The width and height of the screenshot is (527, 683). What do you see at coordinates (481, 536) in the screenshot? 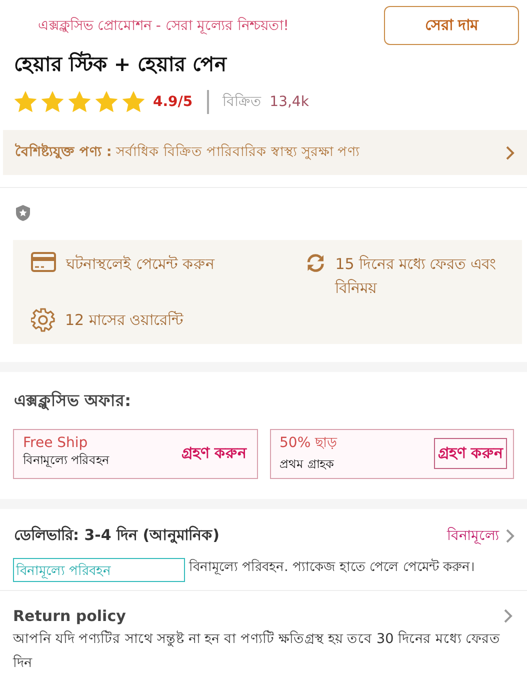
I see `delivery-price-link: বিনামূল্যে` at bounding box center [481, 536].